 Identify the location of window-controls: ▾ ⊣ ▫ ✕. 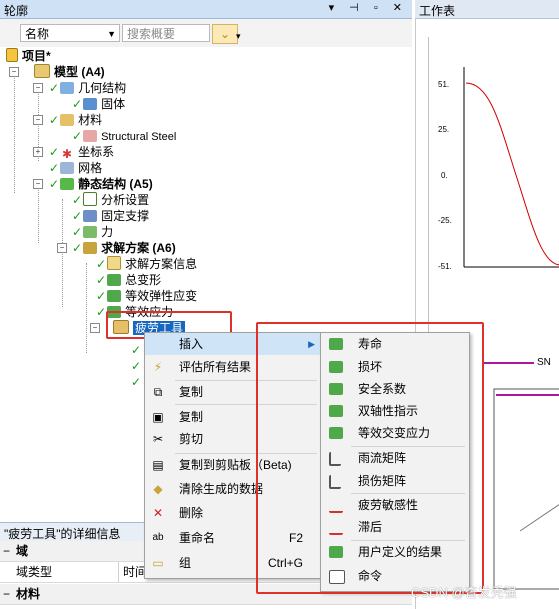
(368, 7).